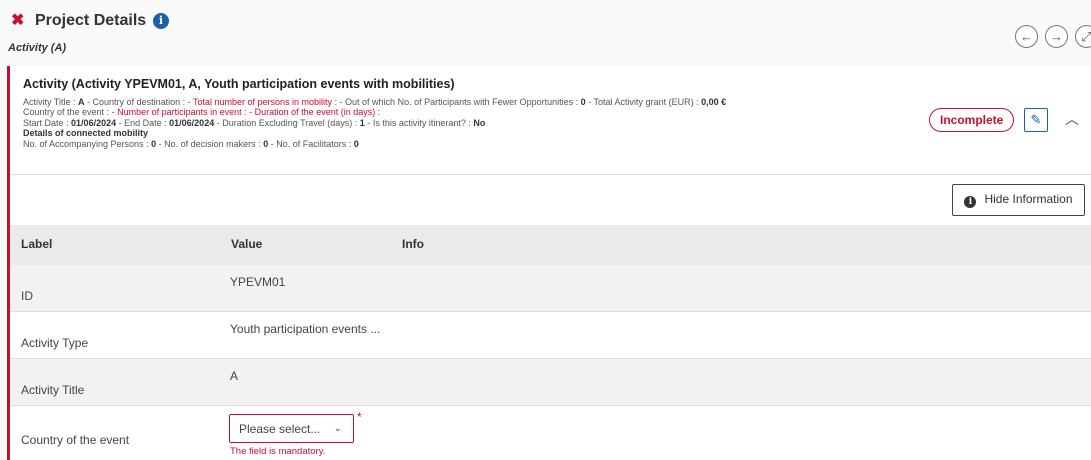  I want to click on table-header: Label Value Info, so click(550, 245).